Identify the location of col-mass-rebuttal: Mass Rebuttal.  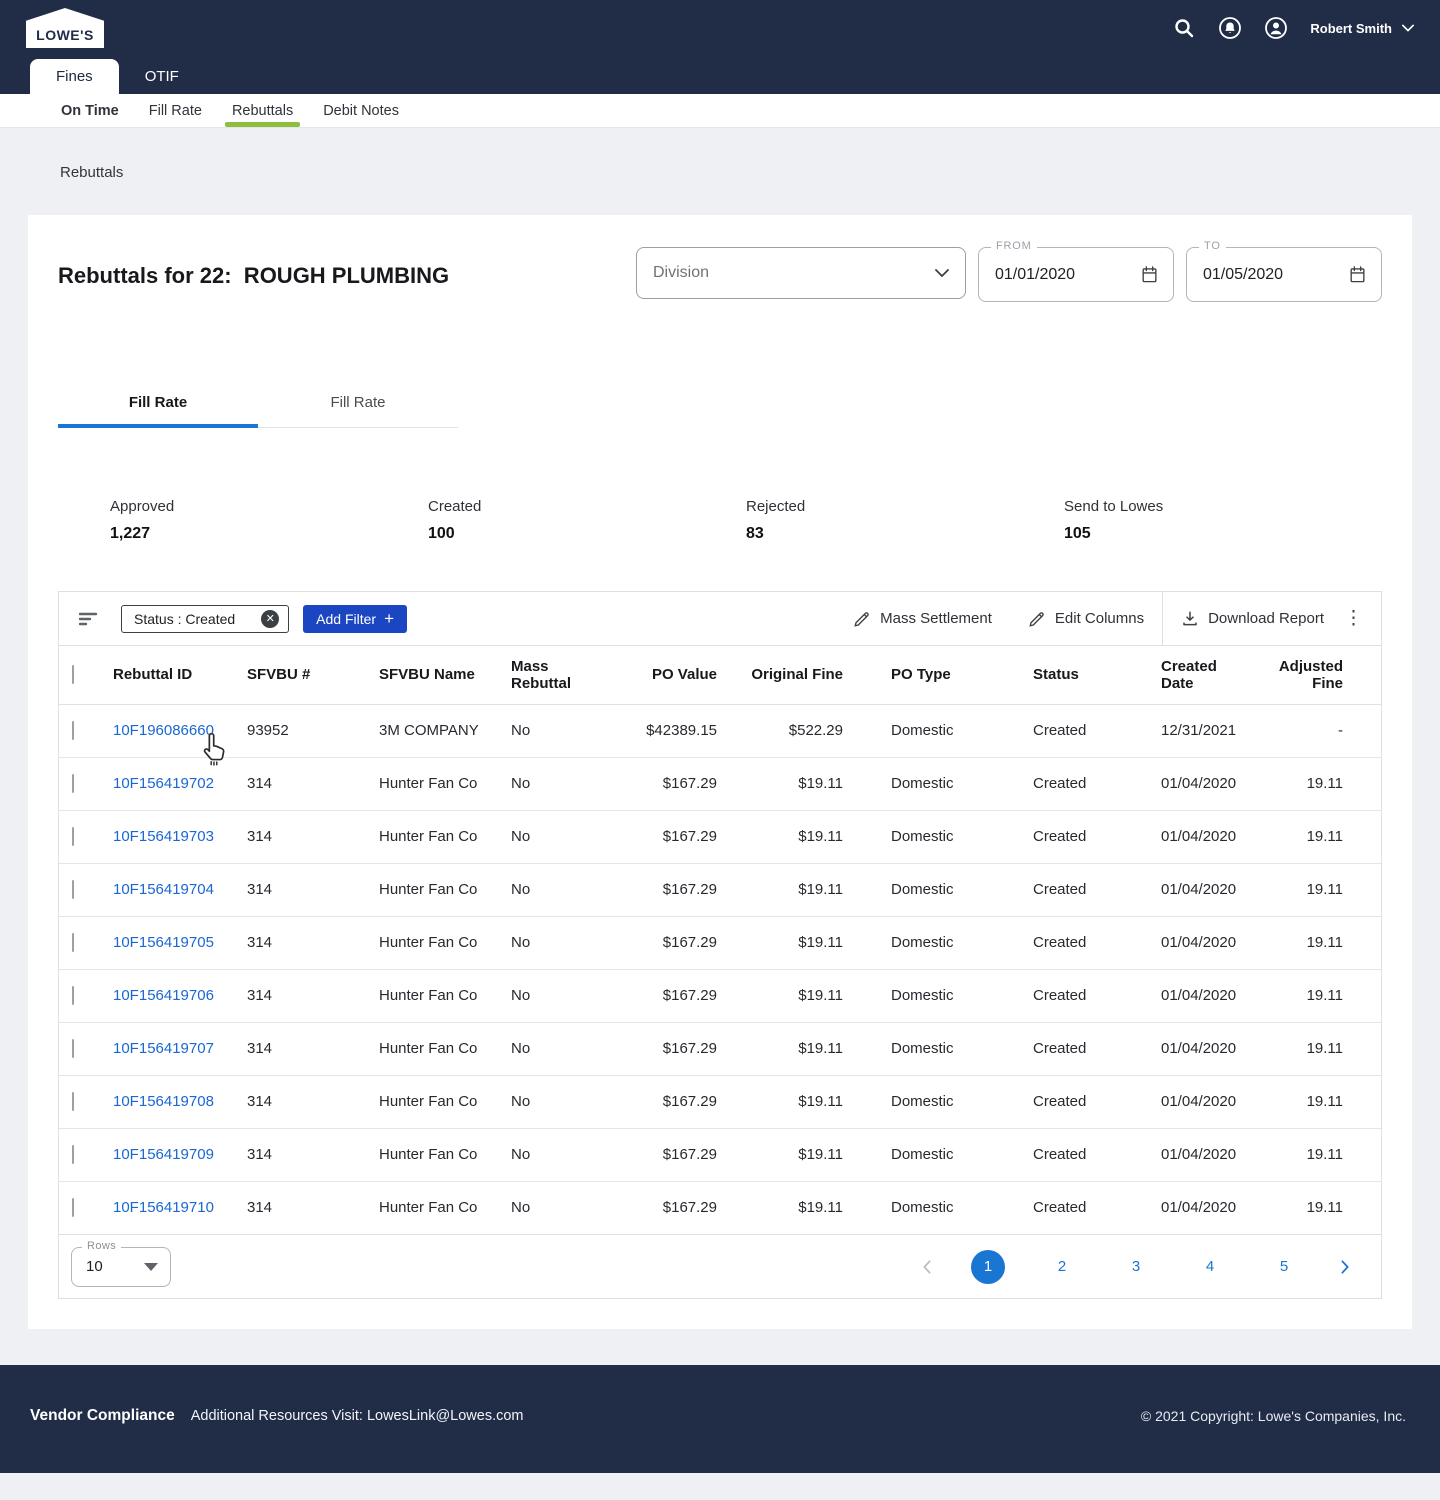
(555, 675).